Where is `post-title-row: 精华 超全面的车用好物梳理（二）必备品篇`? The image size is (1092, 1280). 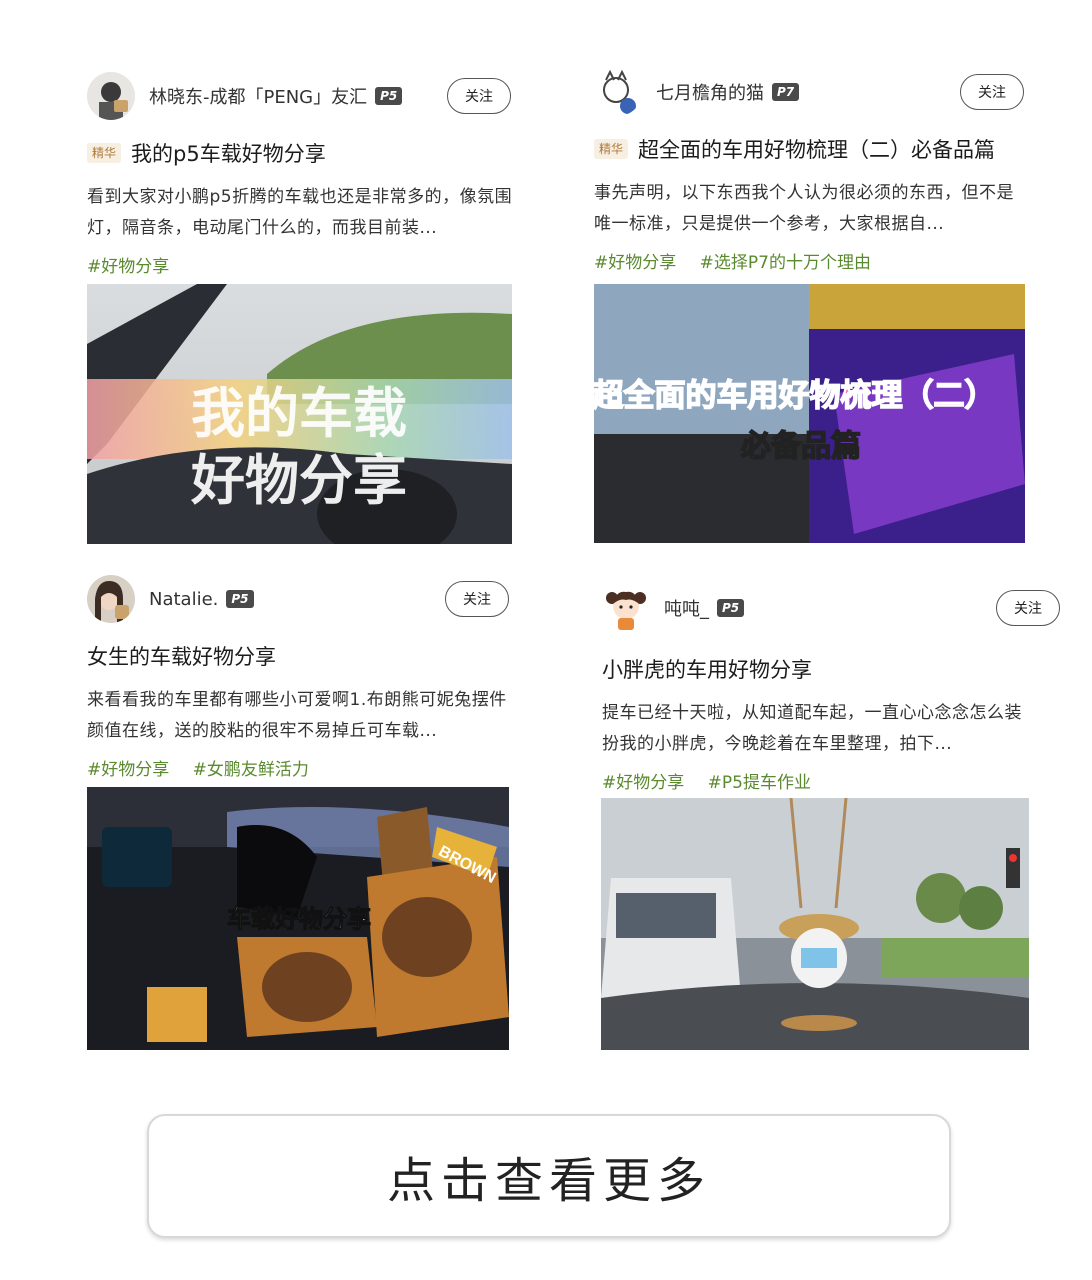
post-title-row: 精华 超全面的车用好物梳理（二）必备品篇 is located at coordinates (809, 149).